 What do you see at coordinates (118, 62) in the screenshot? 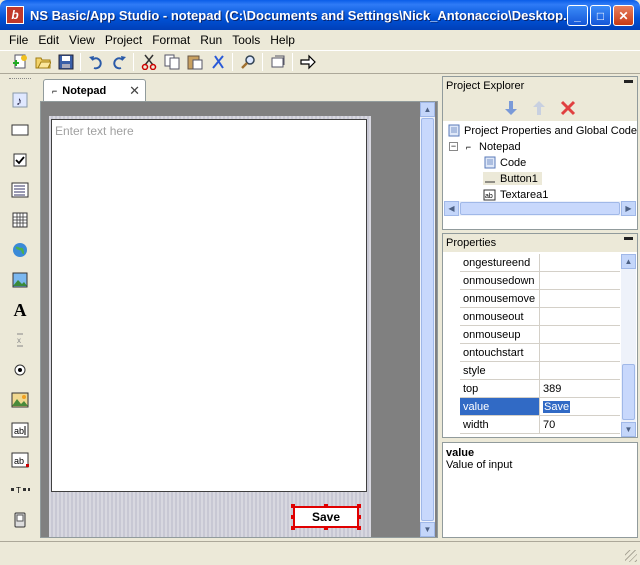
I see `redo-icon` at bounding box center [118, 62].